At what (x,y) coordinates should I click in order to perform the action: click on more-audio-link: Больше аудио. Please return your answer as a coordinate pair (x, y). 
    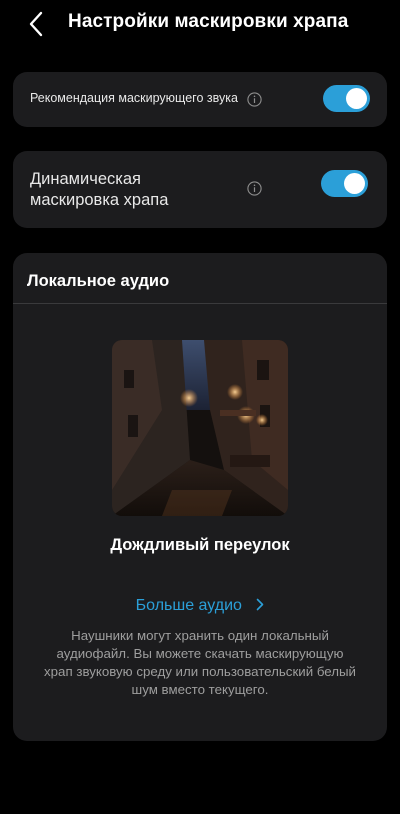
    Looking at the image, I should click on (200, 606).